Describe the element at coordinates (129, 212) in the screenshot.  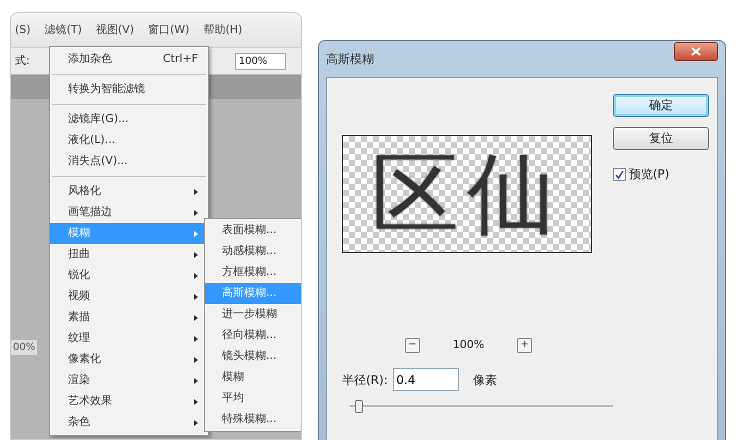
I see `menu-item: 画笔描边` at that location.